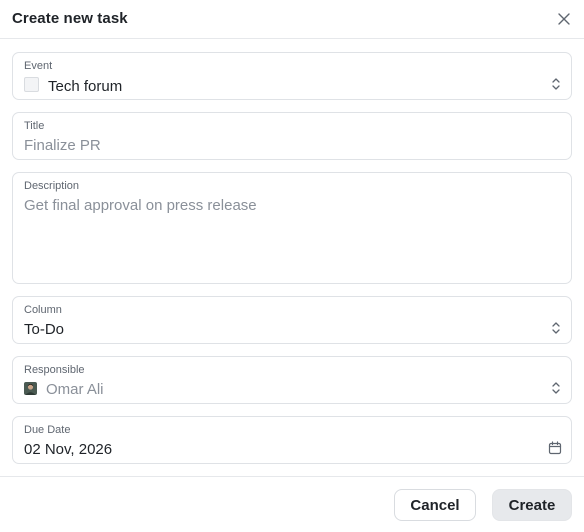 The width and height of the screenshot is (584, 532). I want to click on calendar-icon, so click(555, 448).